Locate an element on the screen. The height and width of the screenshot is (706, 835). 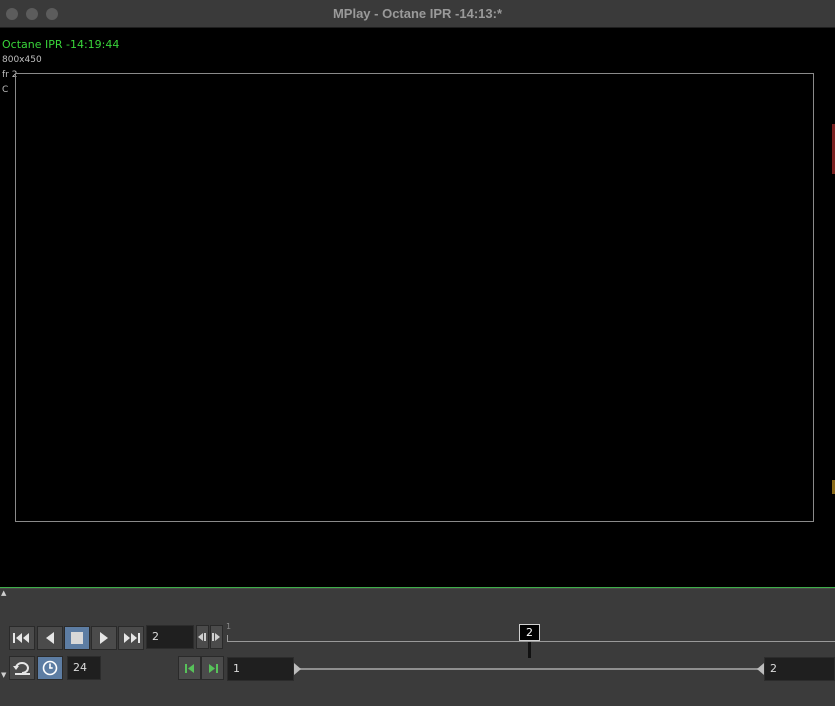
go-to-start-button is located at coordinates (22, 638).